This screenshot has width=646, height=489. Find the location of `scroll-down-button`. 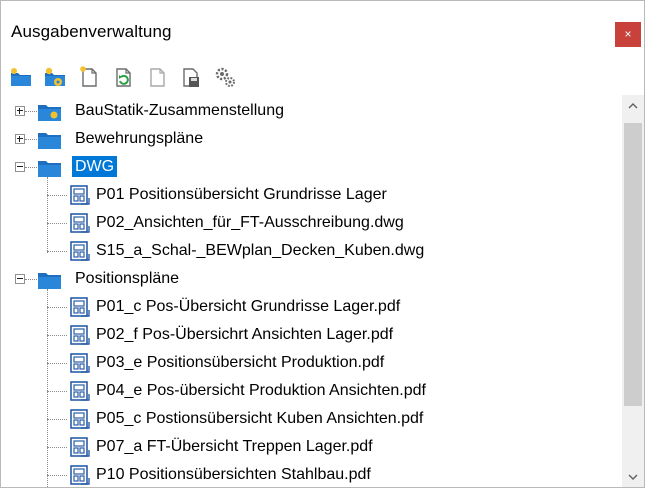

scroll-down-button is located at coordinates (633, 476).